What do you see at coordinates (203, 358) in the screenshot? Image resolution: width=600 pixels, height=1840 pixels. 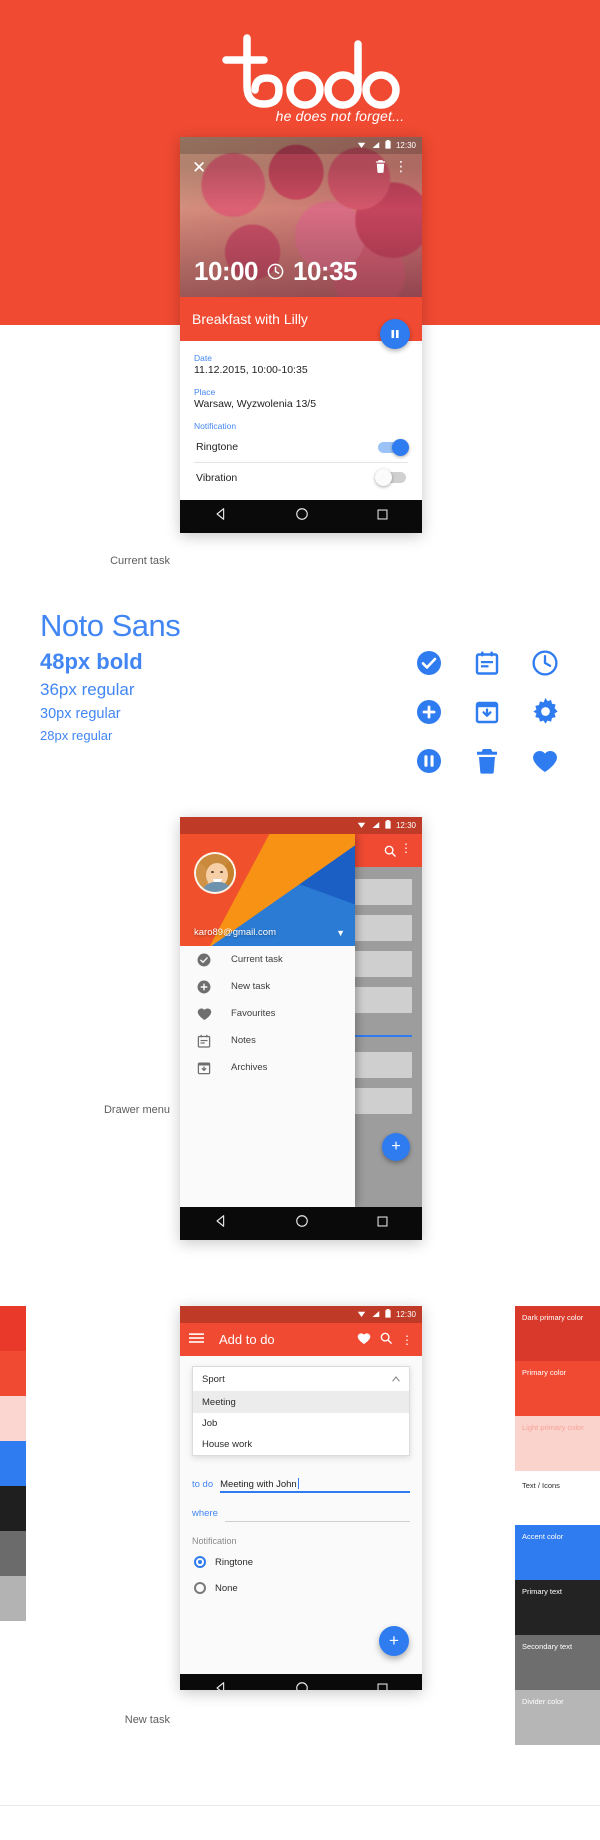 I see `detail-label-date: Date` at bounding box center [203, 358].